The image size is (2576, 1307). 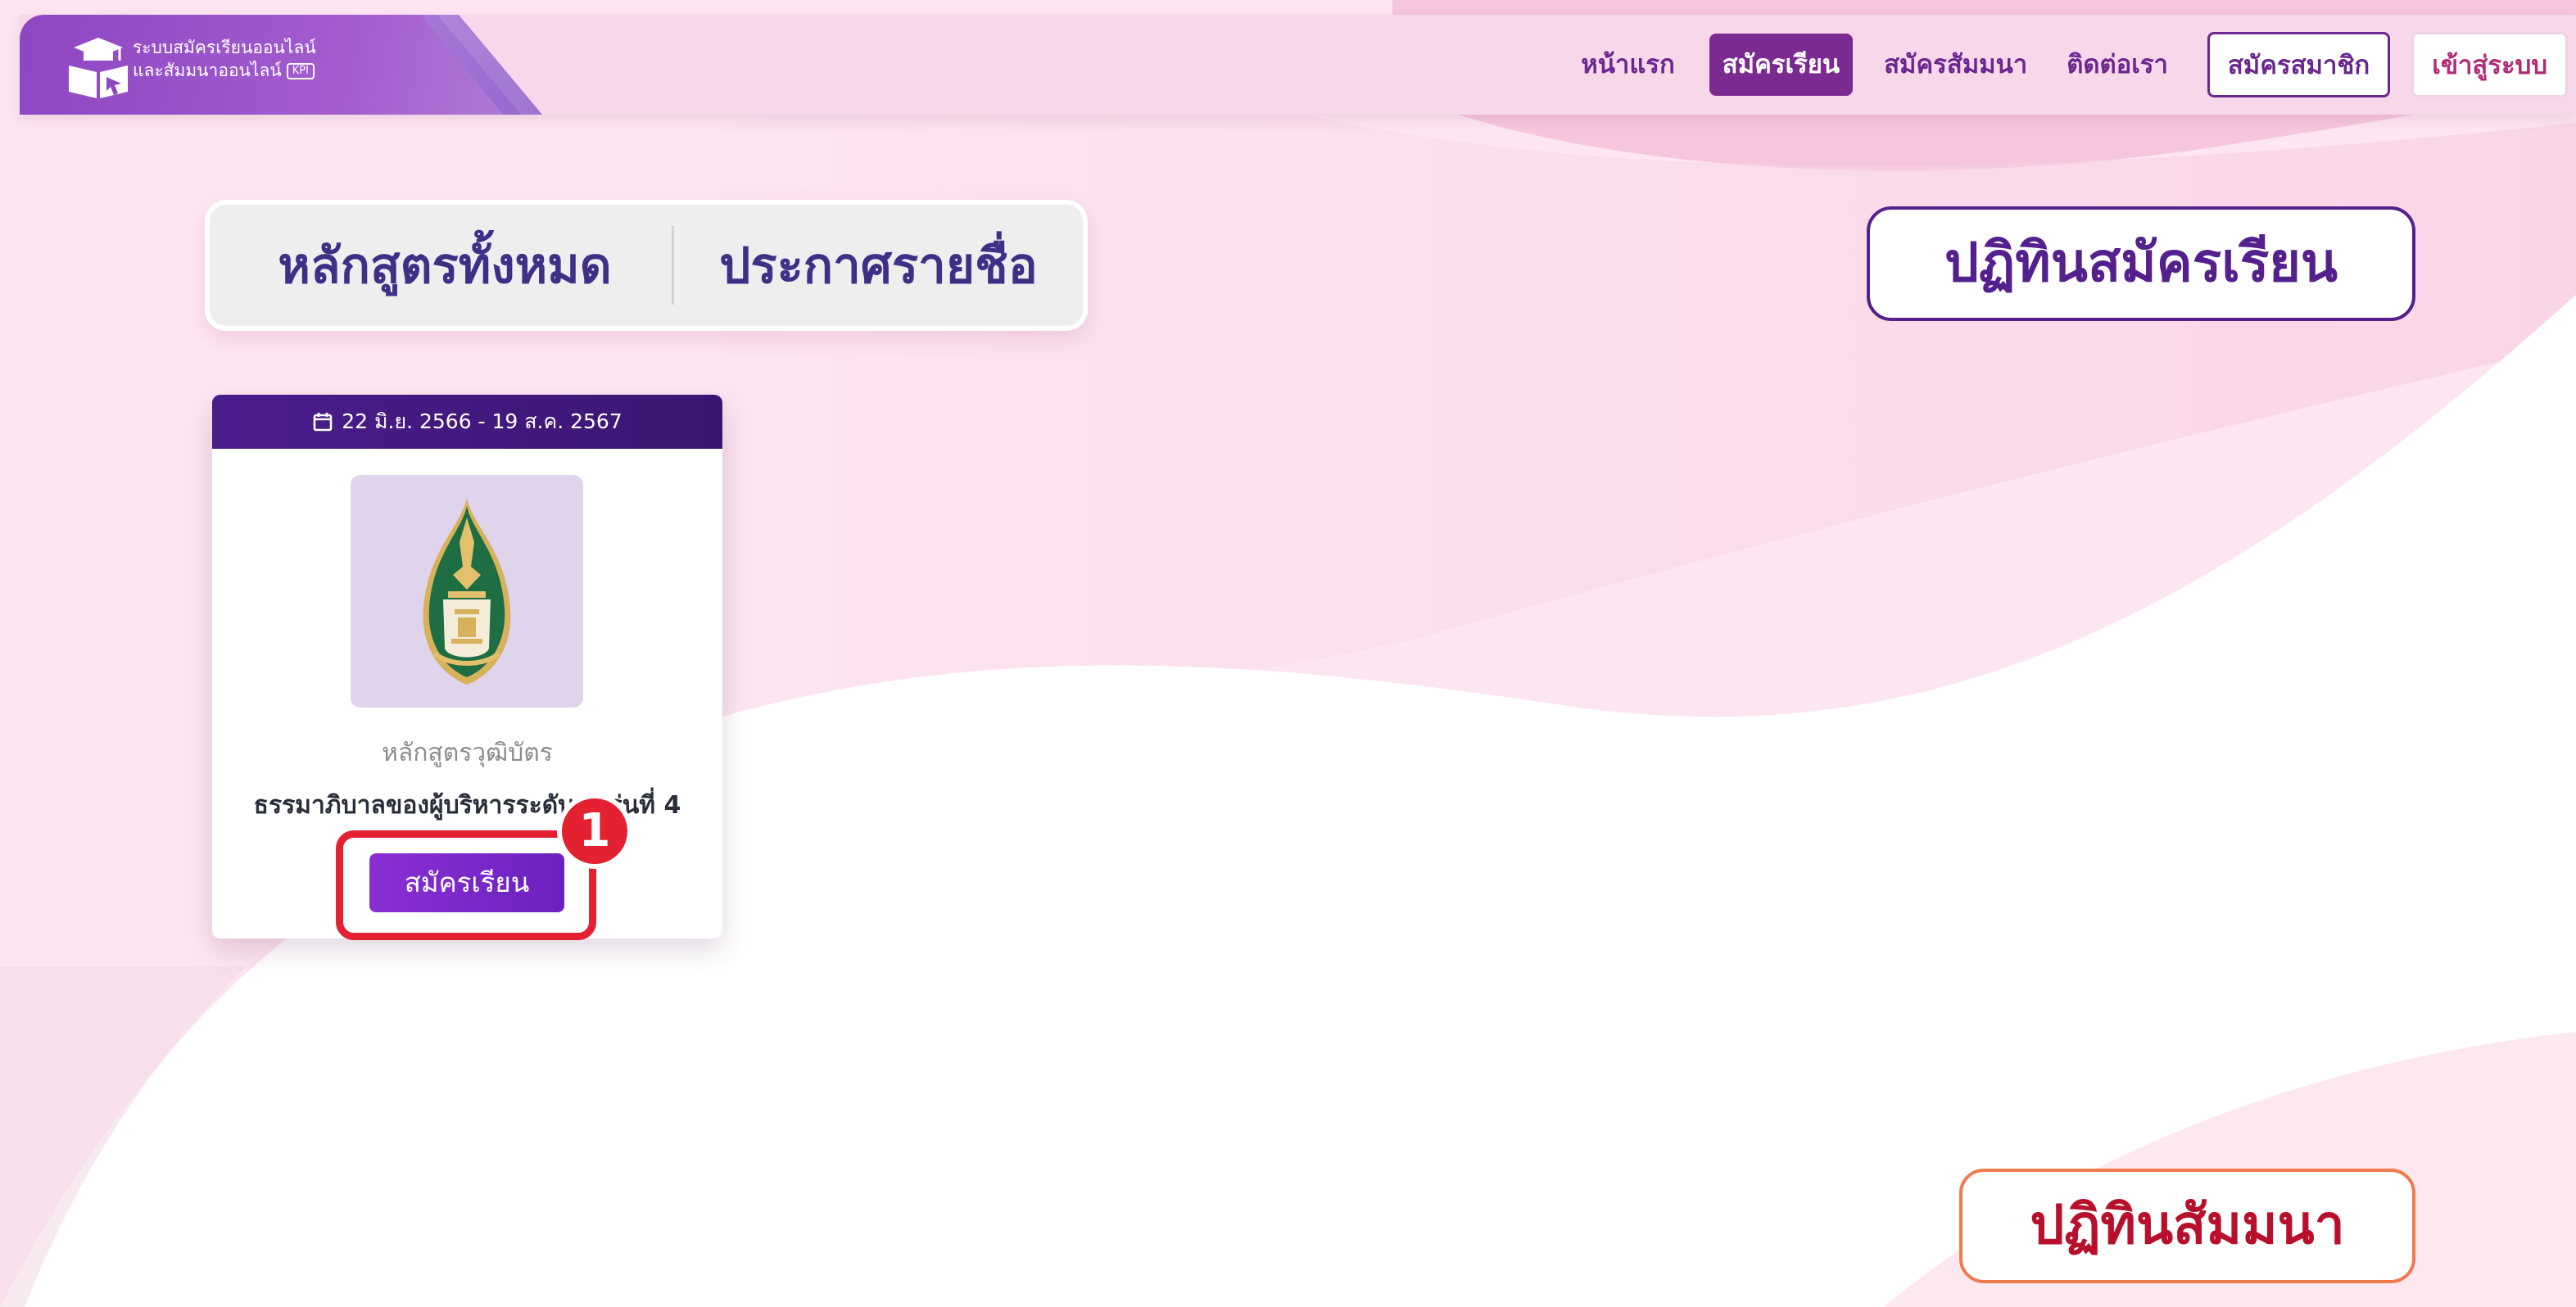 I want to click on course-date-range: 22 มิ.ย. 2566 - 19 ส.ค. 2567, so click(x=482, y=421).